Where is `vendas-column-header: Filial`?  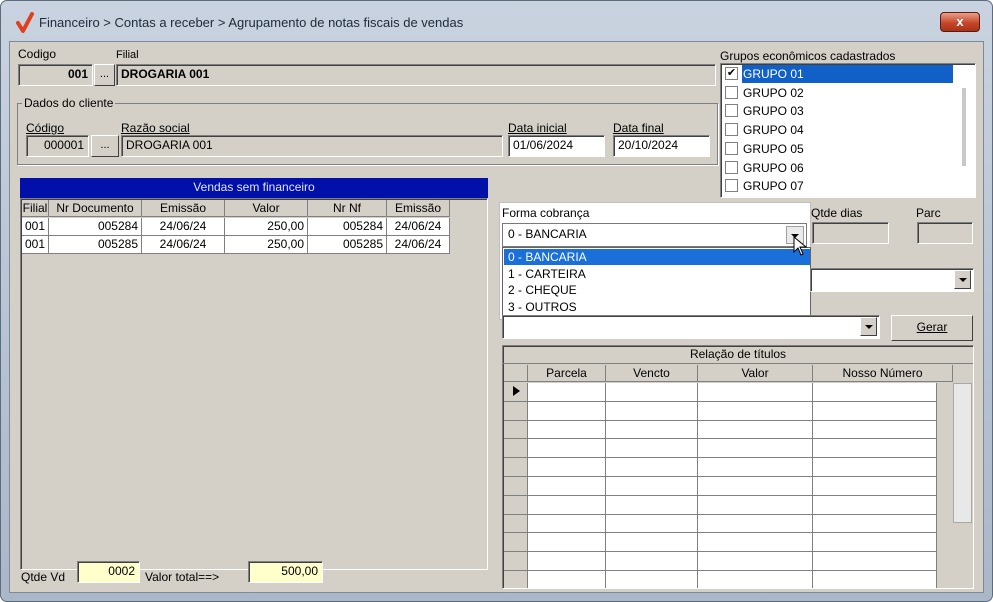
vendas-column-header: Filial is located at coordinates (35, 208).